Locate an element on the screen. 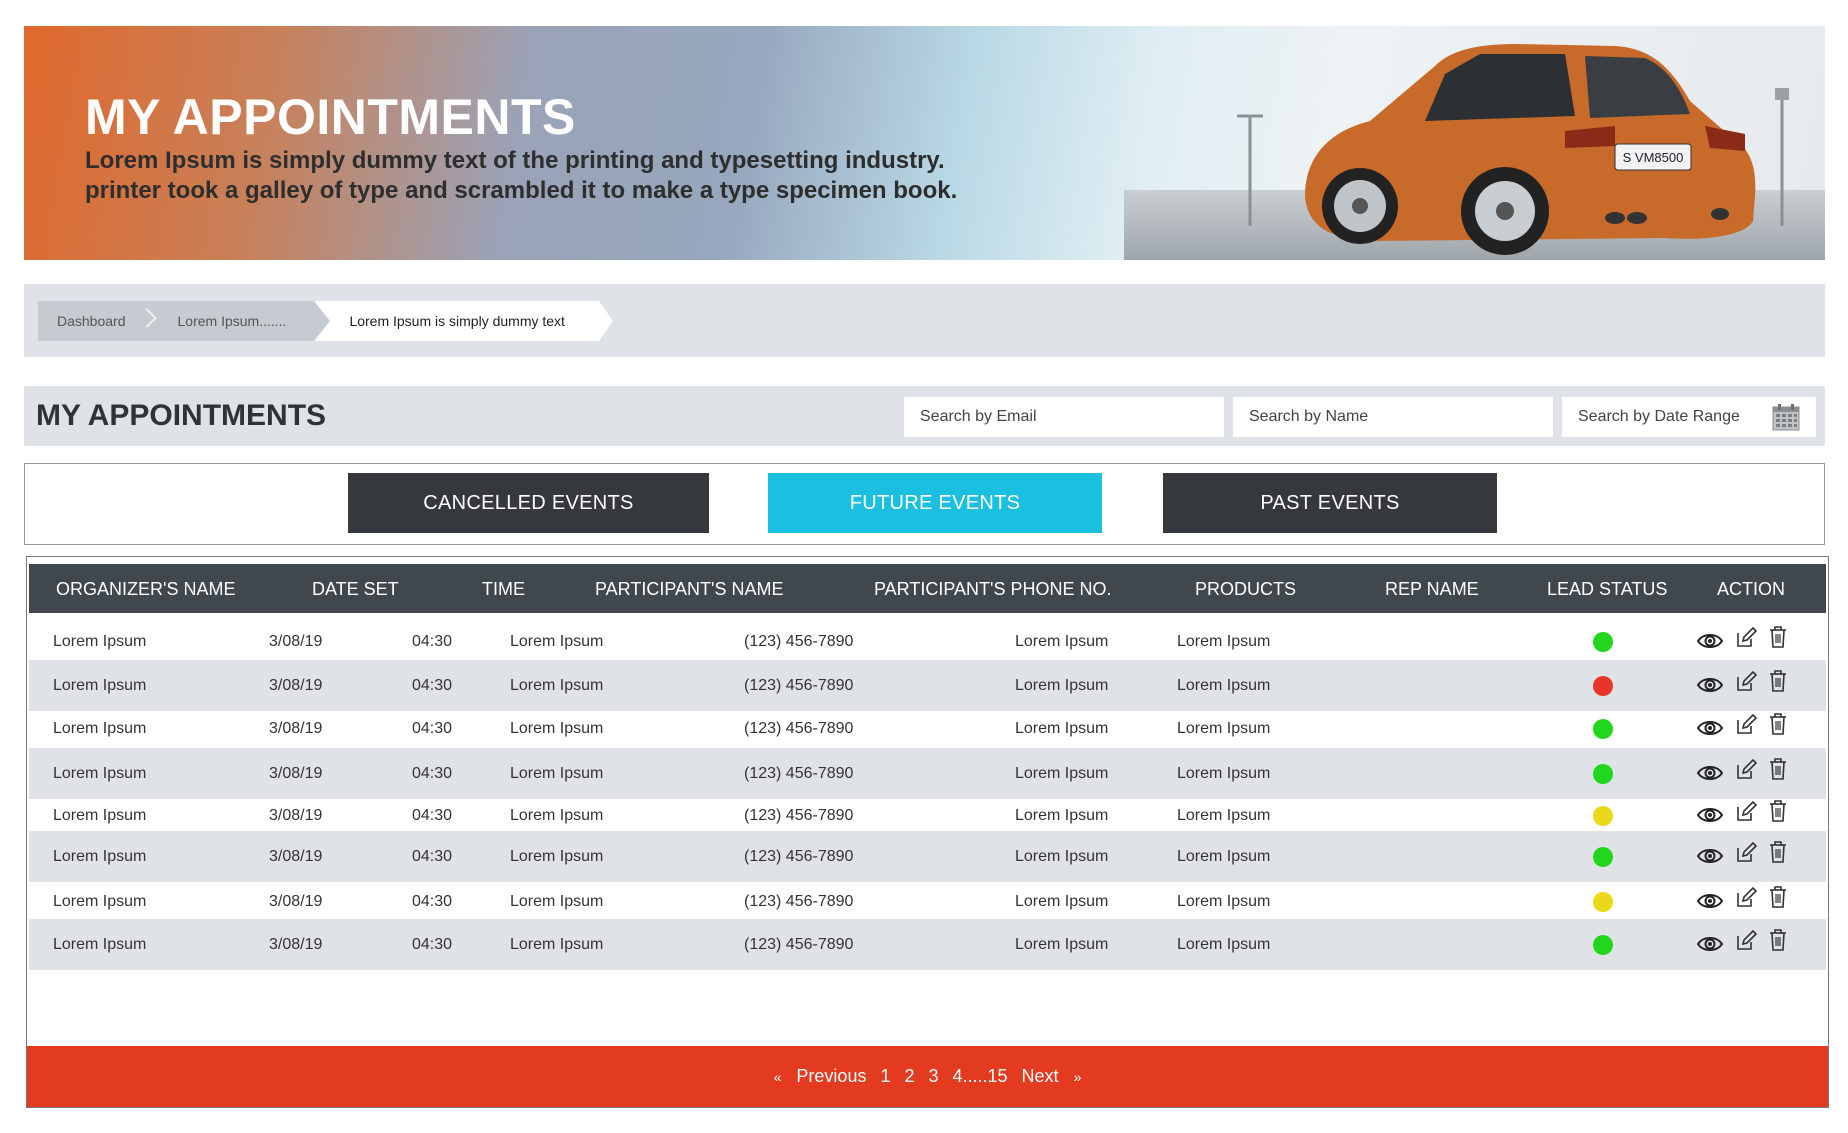 This screenshot has height=1133, width=1848. search-name-placeholder: Search by Name is located at coordinates (1309, 416).